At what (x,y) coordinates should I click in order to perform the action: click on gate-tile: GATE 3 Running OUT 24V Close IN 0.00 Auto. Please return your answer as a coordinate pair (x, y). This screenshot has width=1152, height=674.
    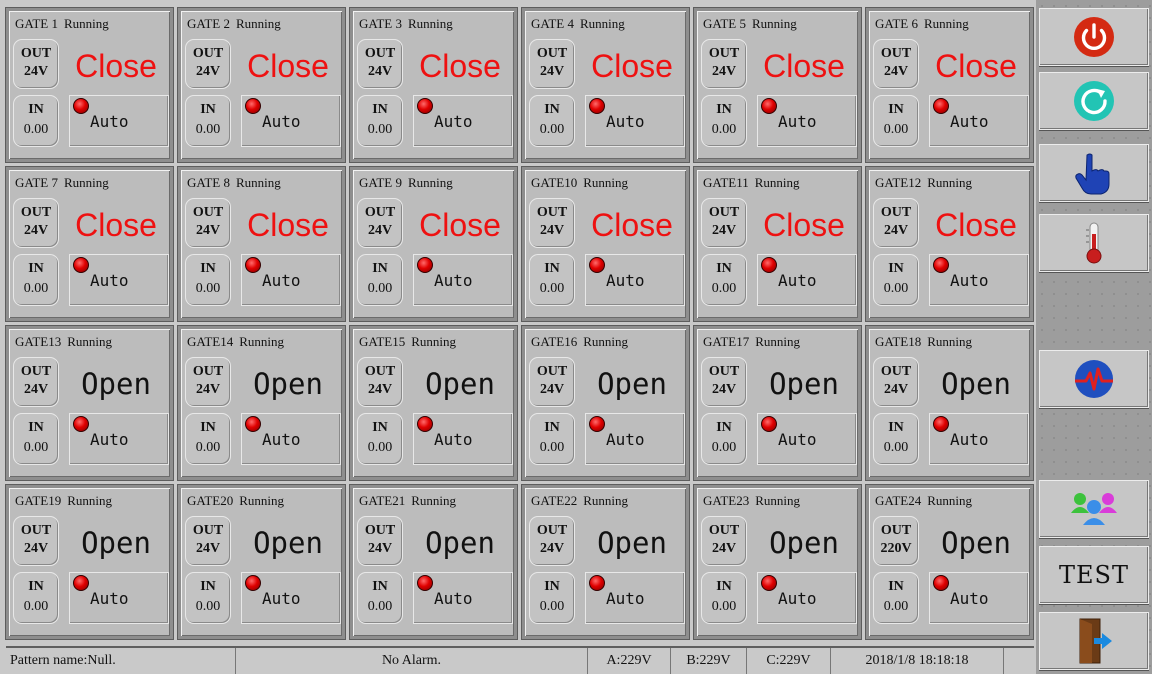
    Looking at the image, I should click on (433, 85).